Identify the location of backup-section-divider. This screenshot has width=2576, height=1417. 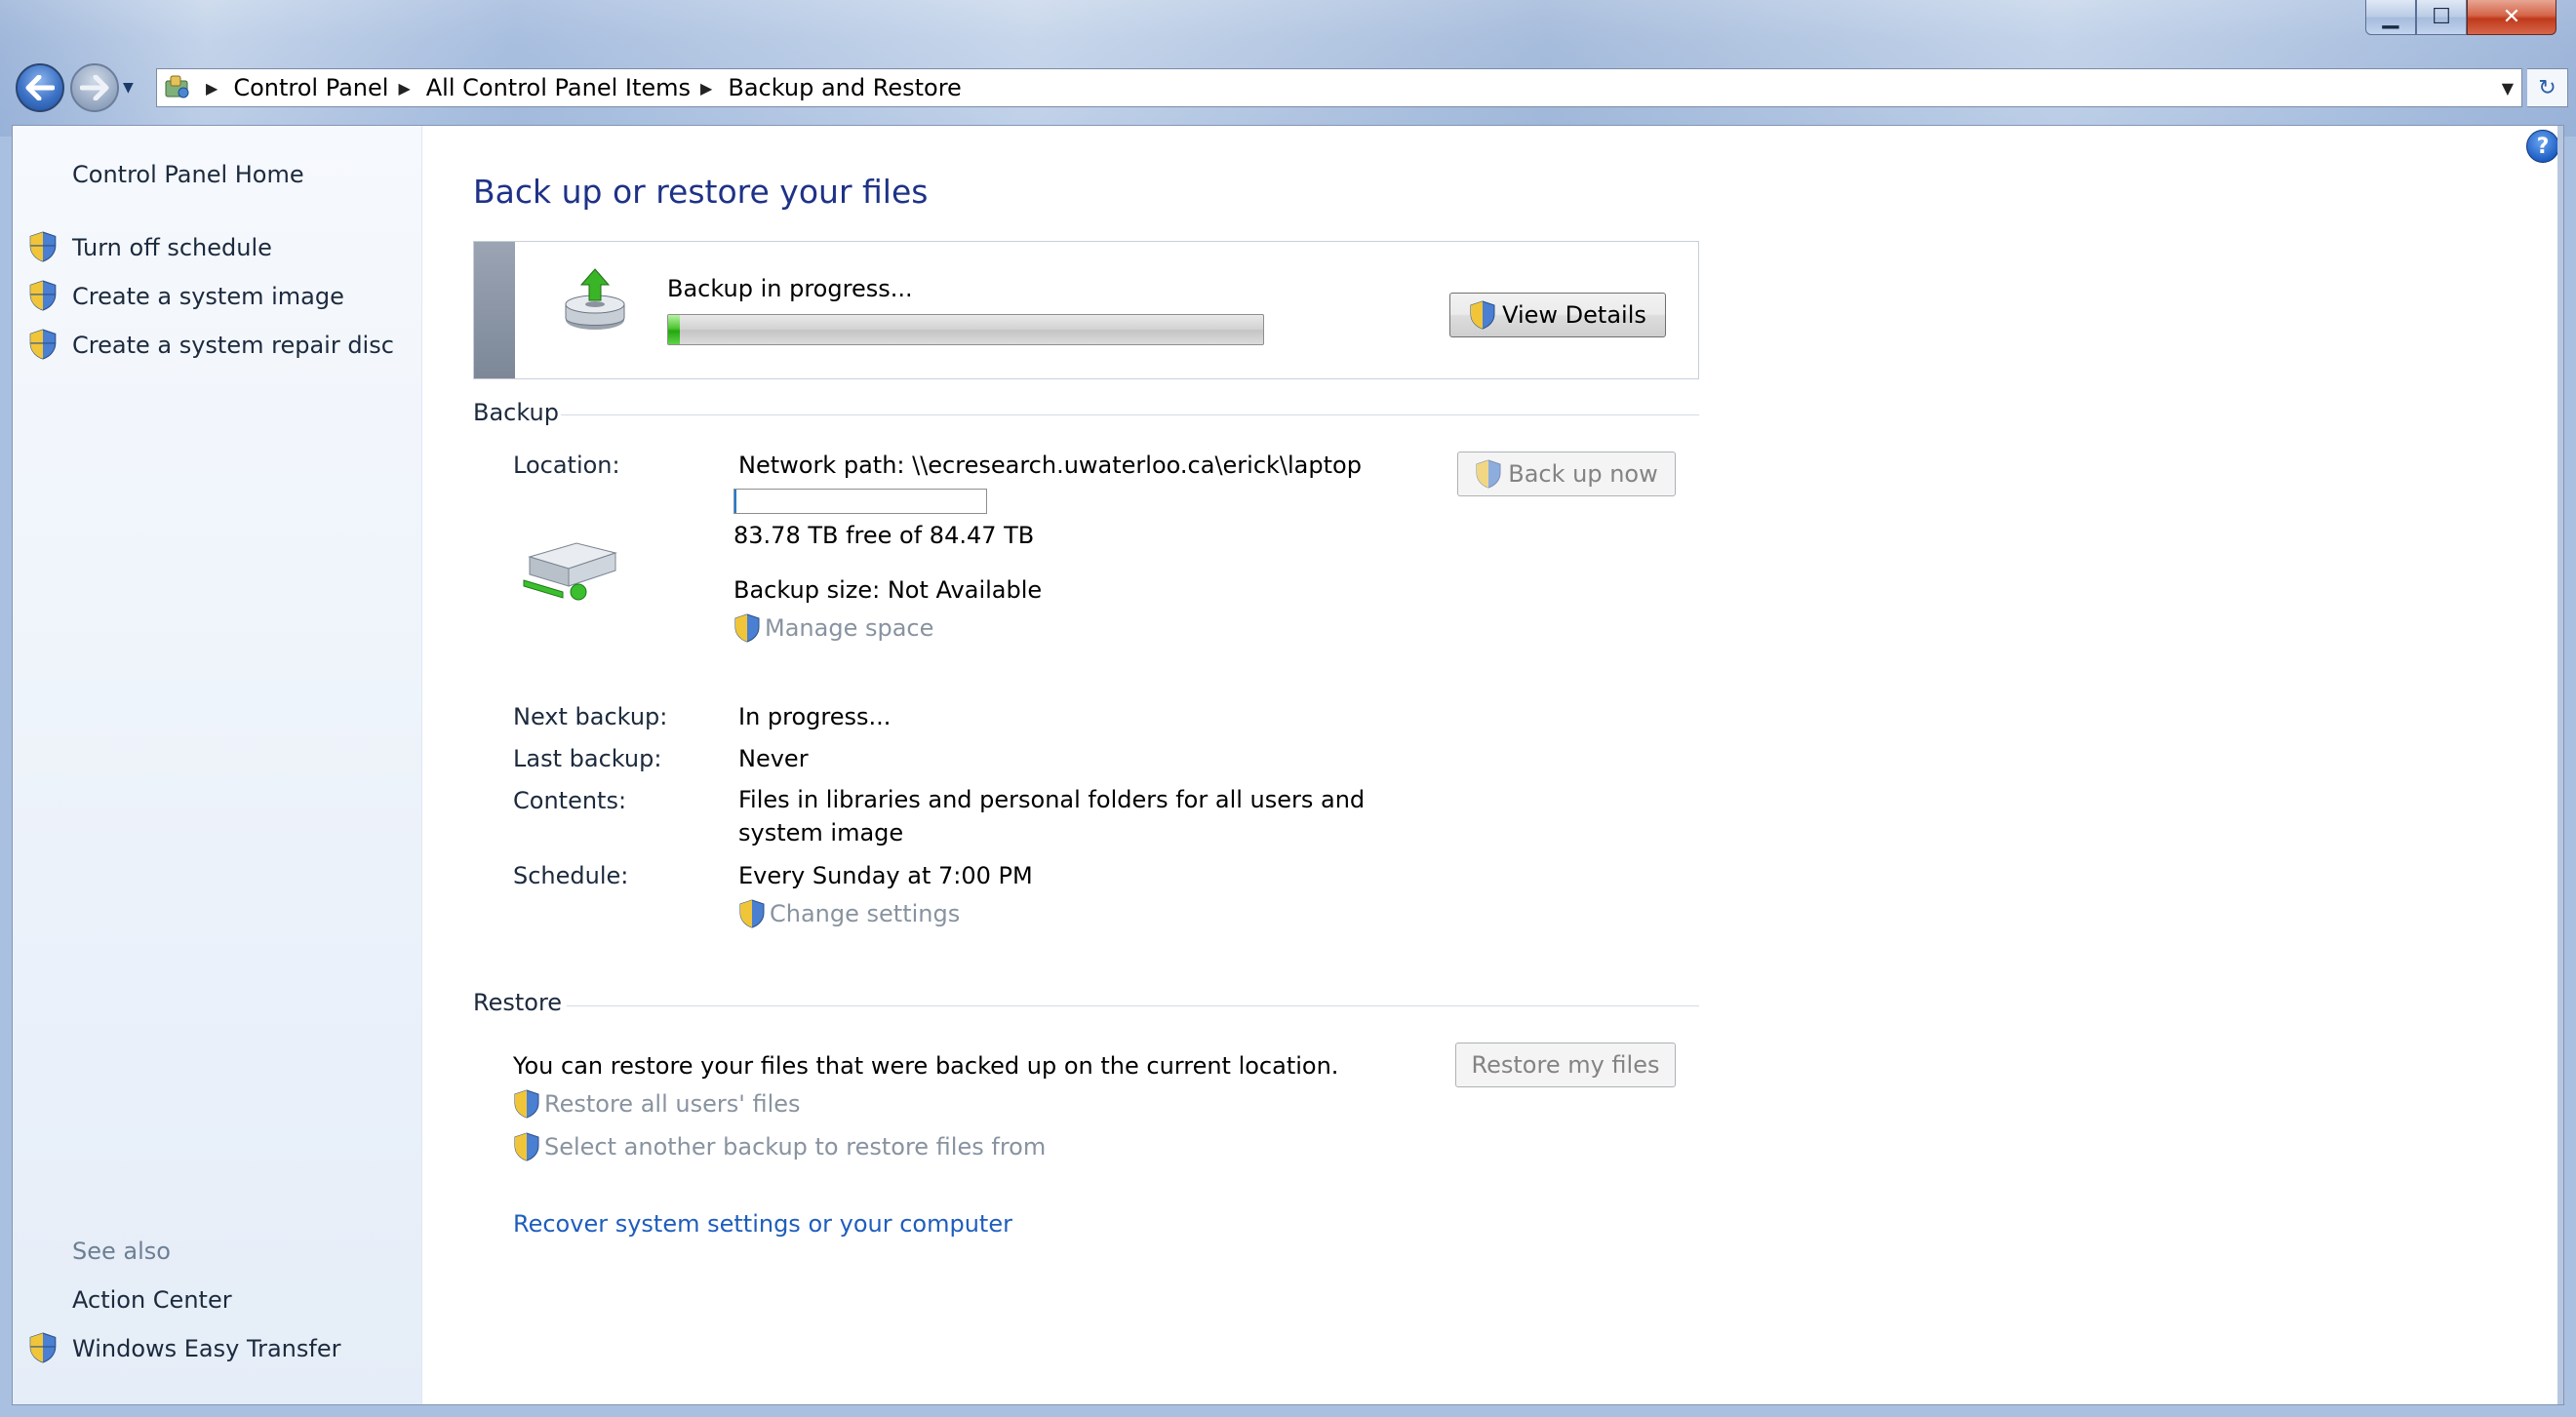
(1130, 414).